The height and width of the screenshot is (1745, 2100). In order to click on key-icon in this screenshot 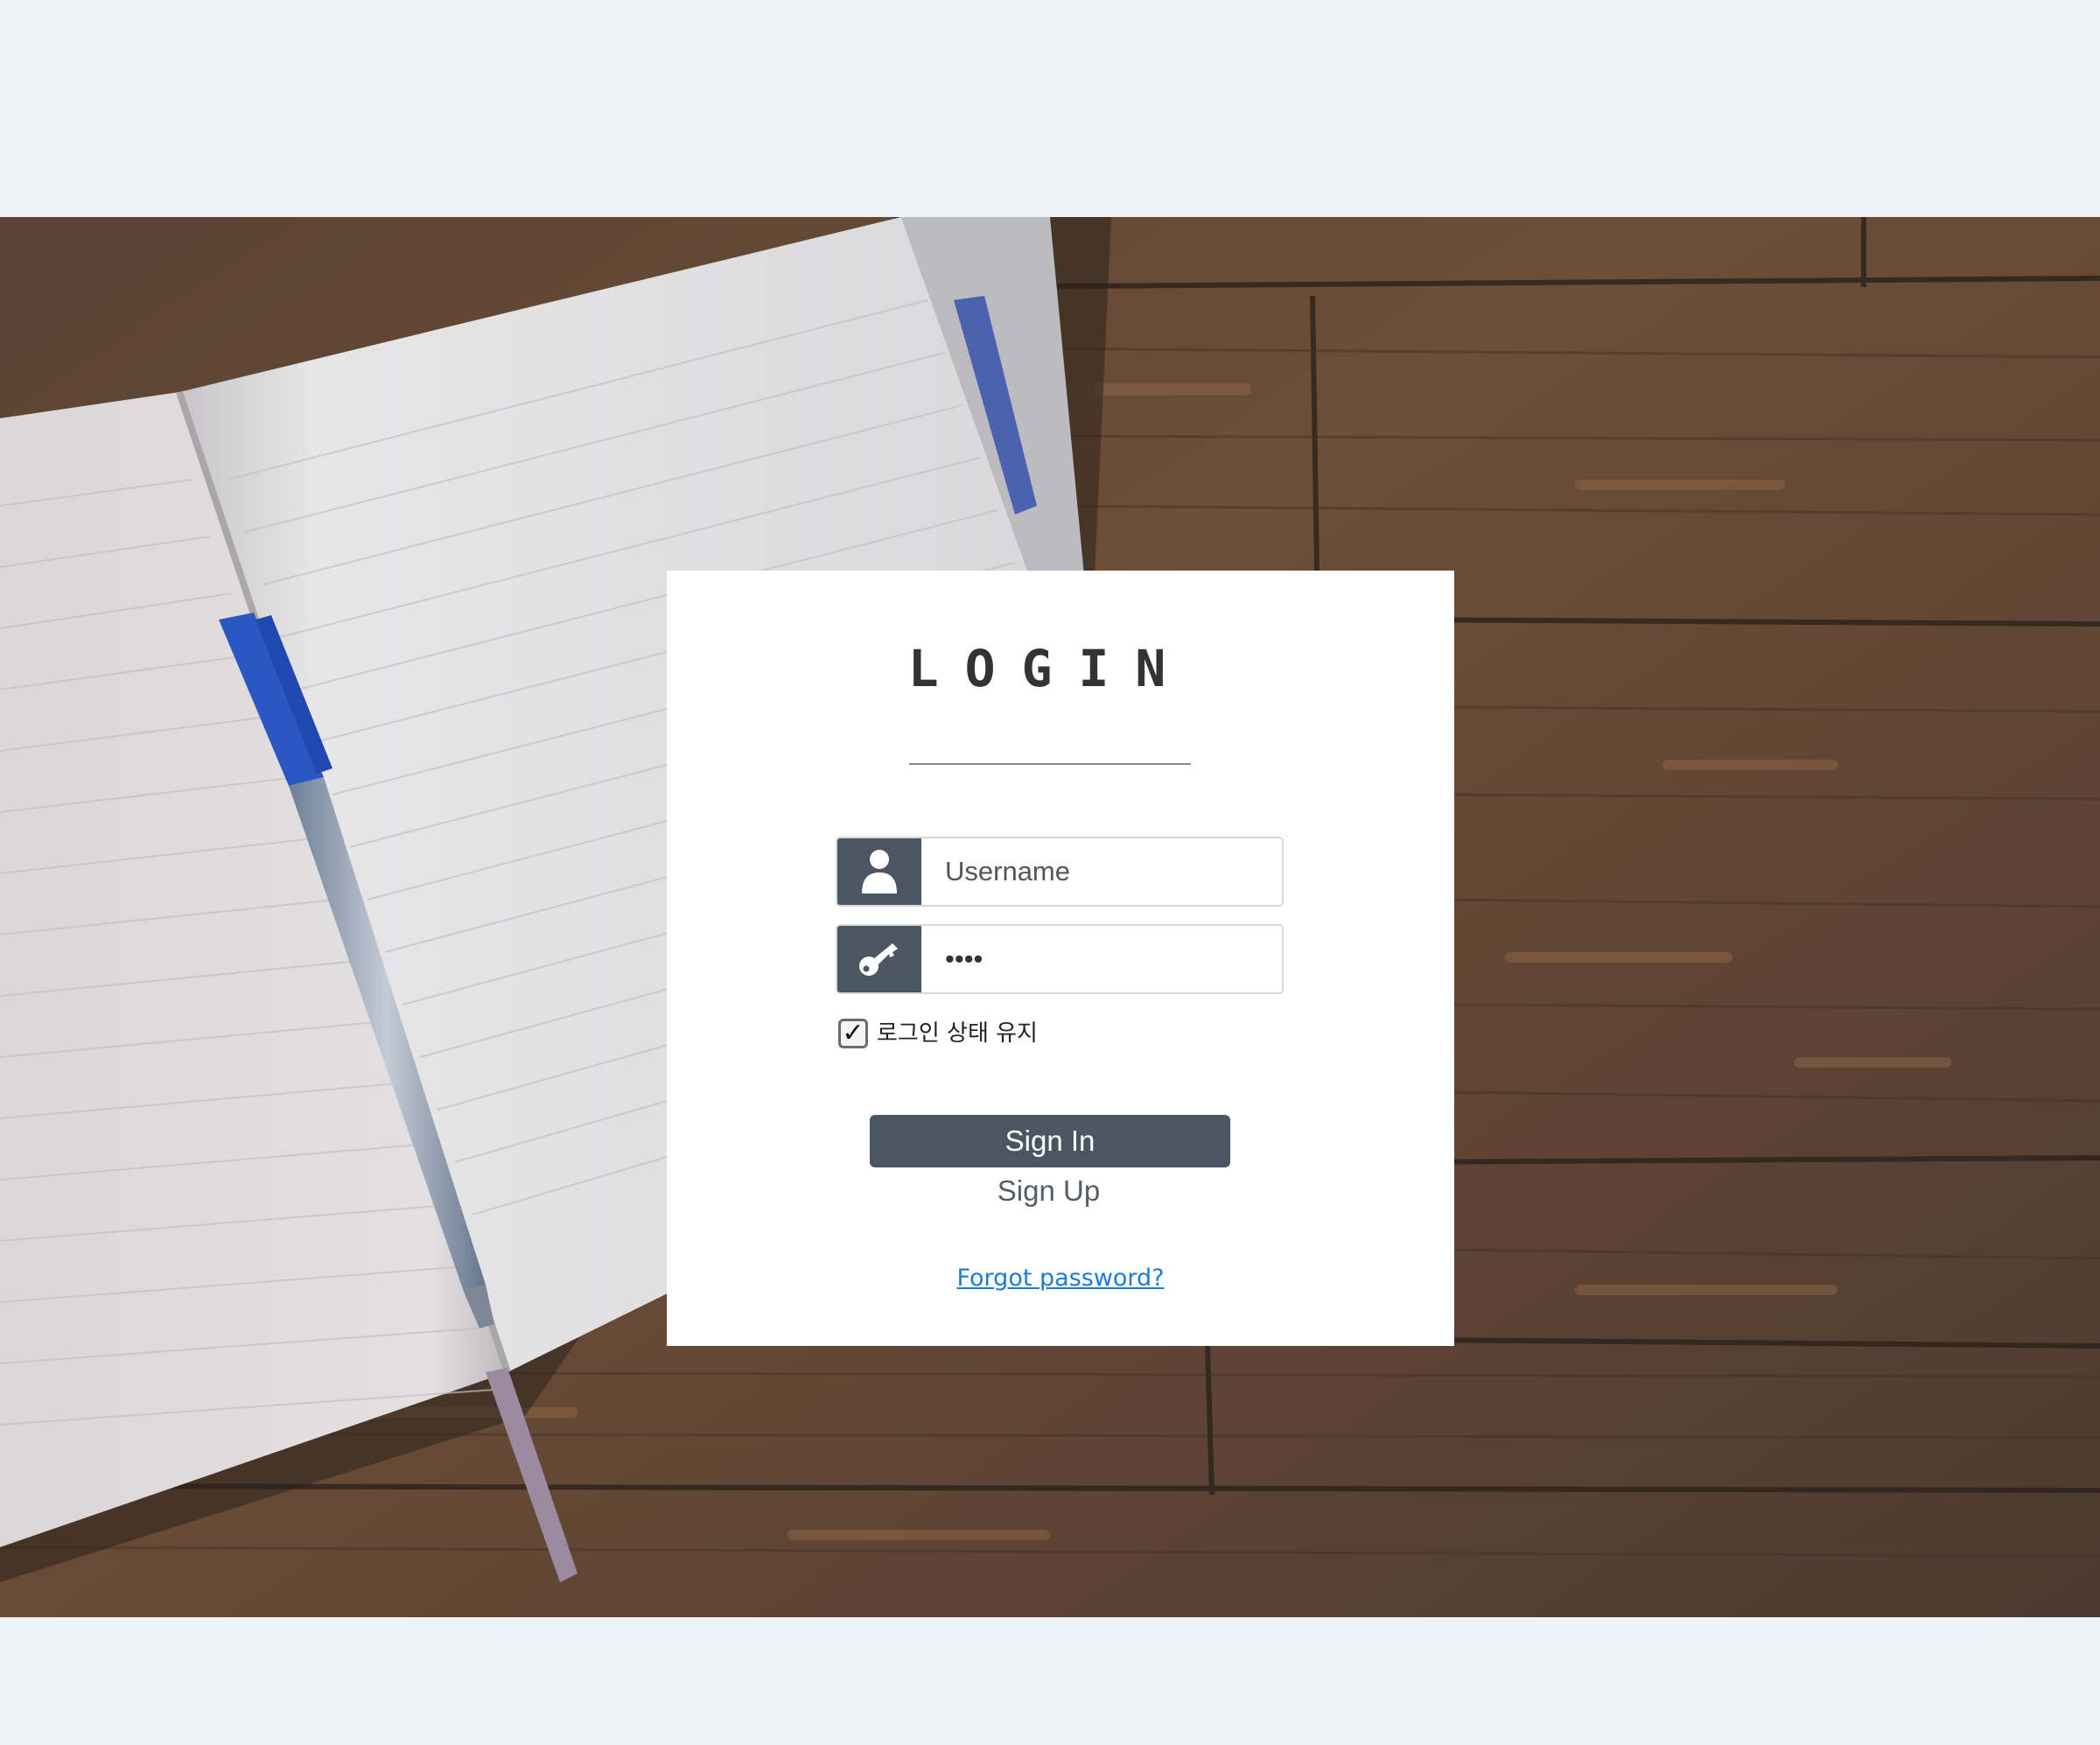, I will do `click(879, 959)`.